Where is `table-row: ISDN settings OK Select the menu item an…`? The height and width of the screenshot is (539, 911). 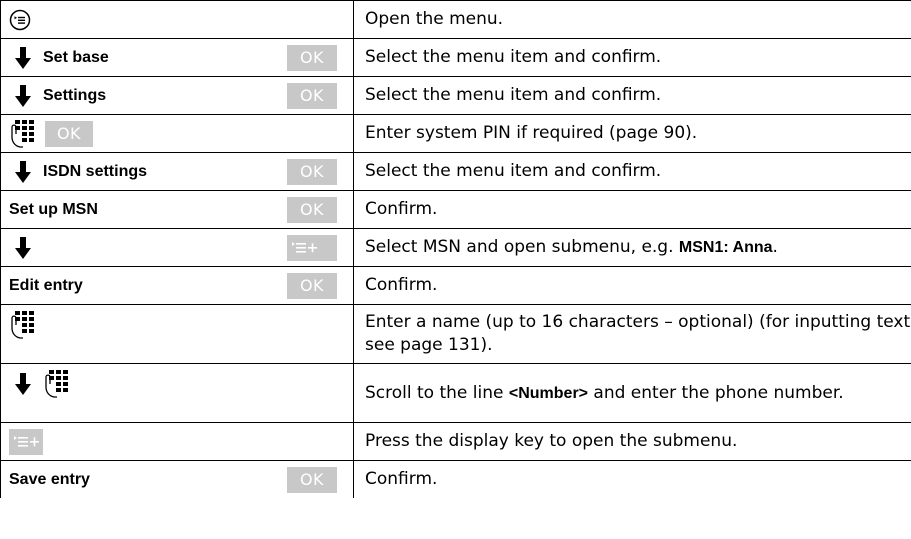 table-row: ISDN settings OK Select the menu item an… is located at coordinates (455, 171).